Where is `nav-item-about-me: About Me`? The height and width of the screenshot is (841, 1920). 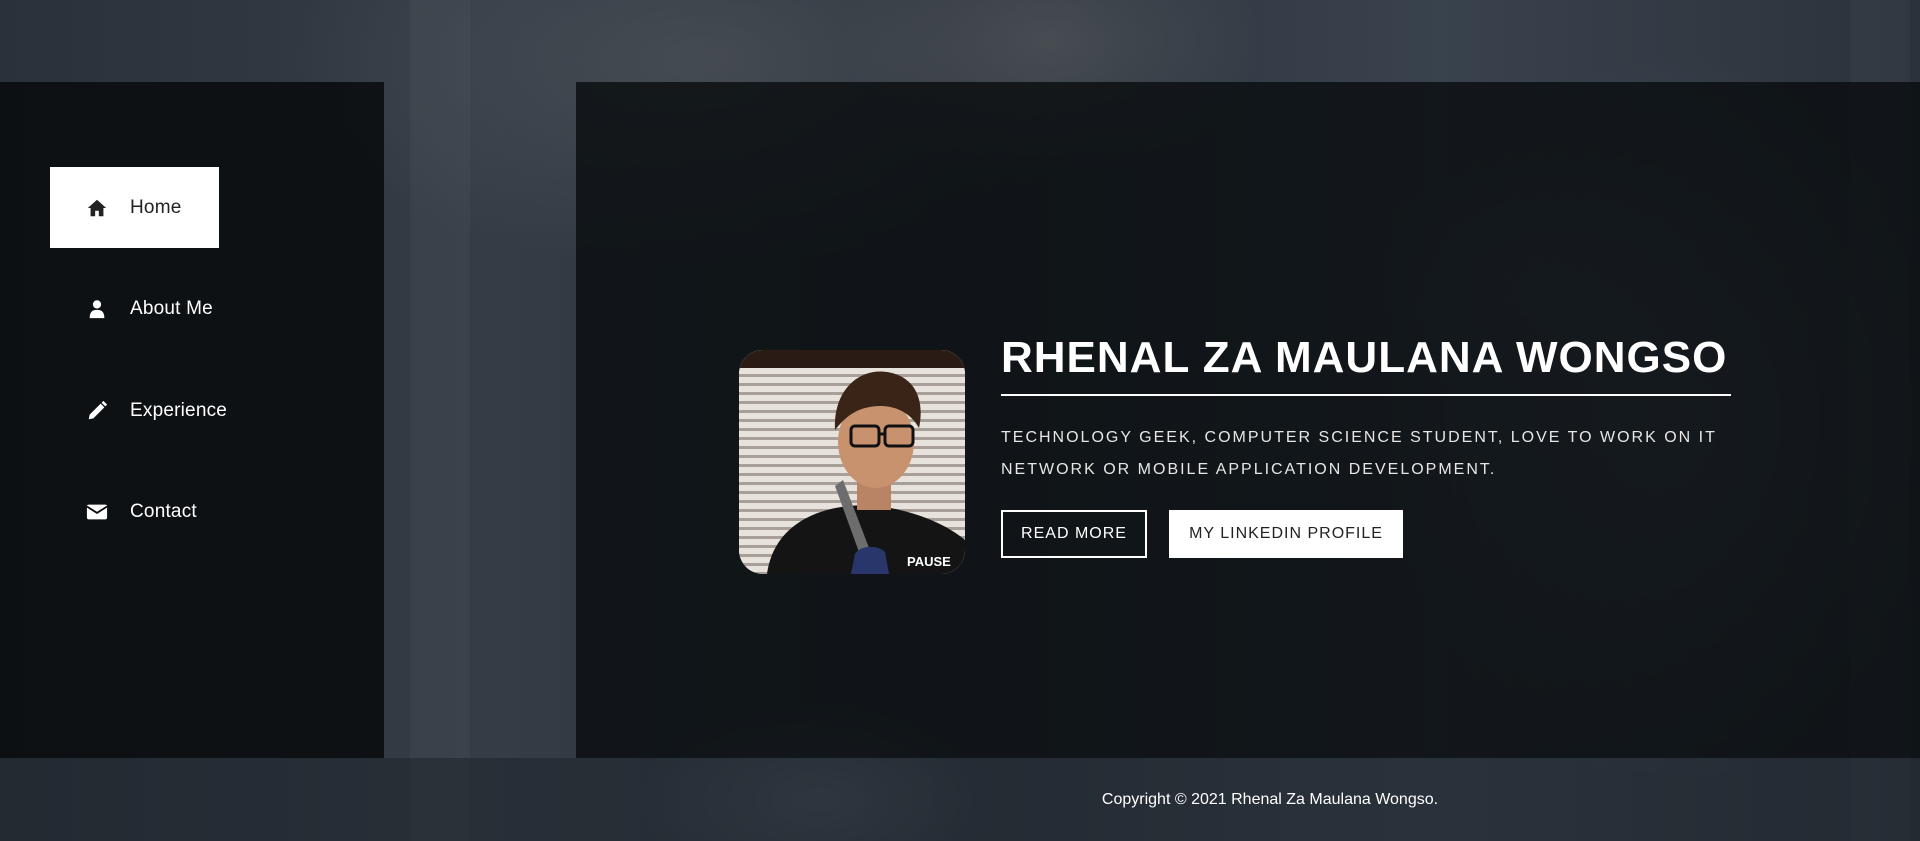 nav-item-about-me: About Me is located at coordinates (134, 308).